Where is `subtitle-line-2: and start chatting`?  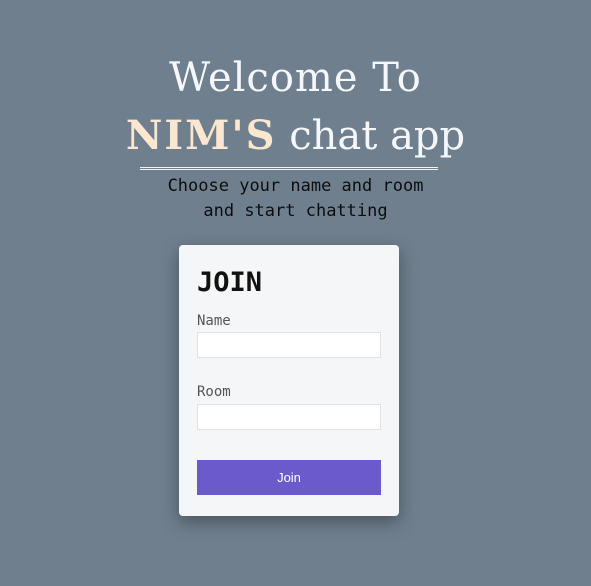 subtitle-line-2: and start chatting is located at coordinates (295, 211).